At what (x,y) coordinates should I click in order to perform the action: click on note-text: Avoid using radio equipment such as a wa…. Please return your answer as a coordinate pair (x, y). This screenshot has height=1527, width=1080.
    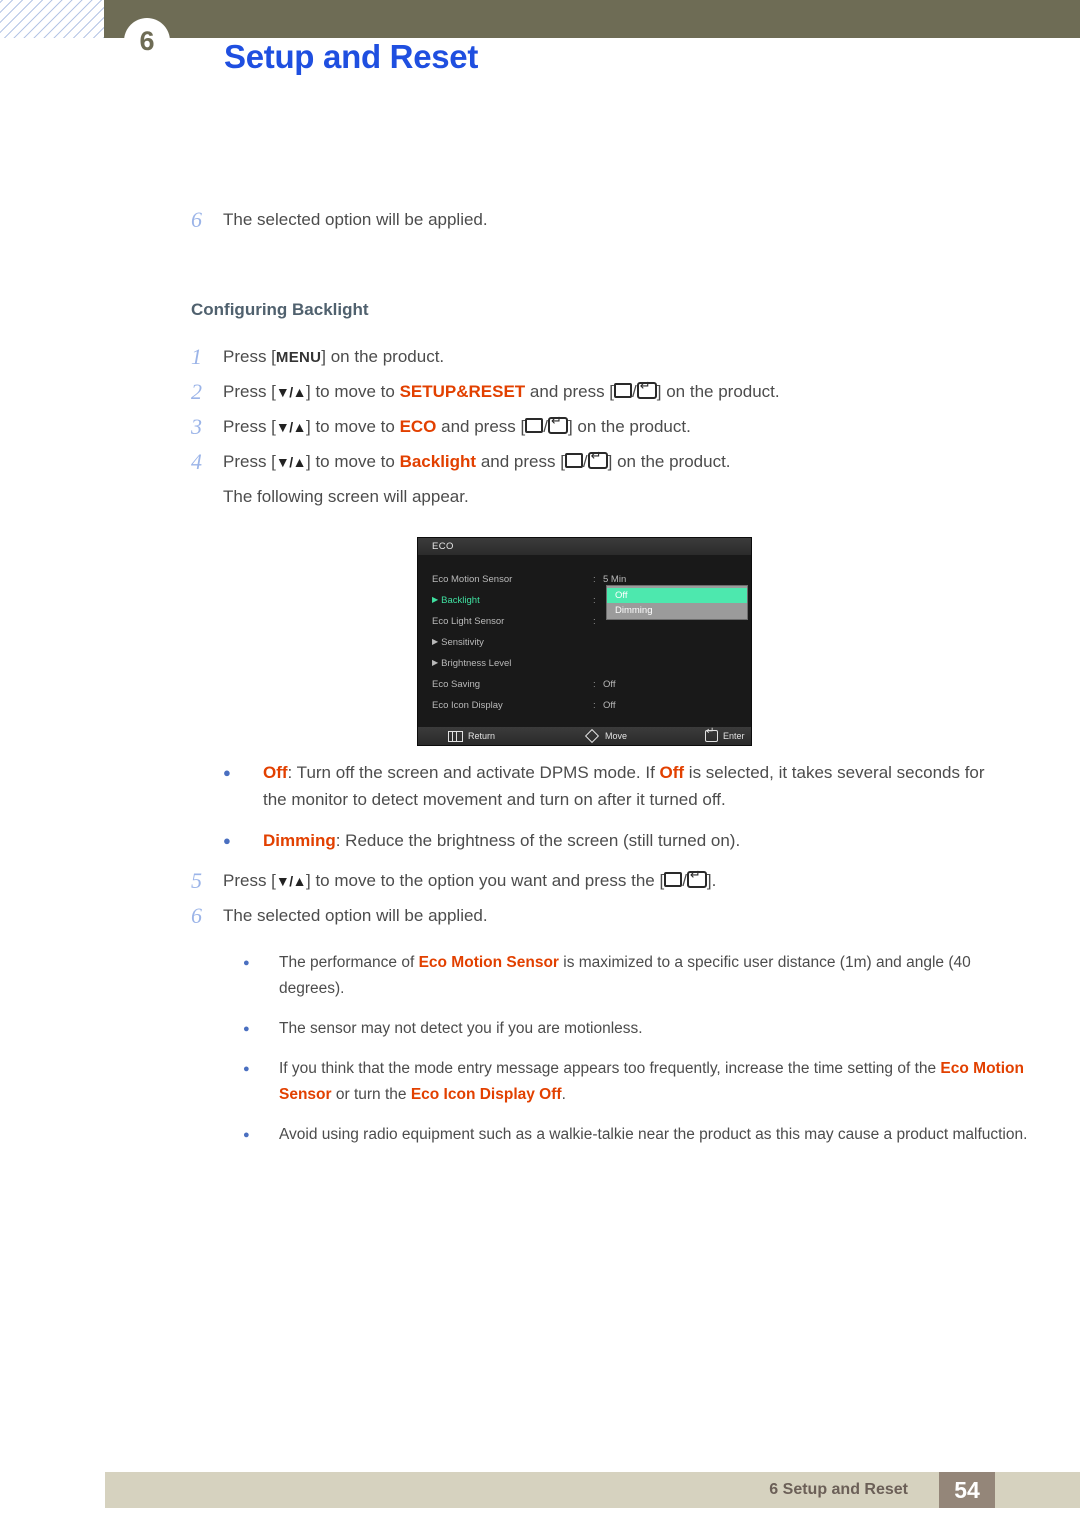
    Looking at the image, I should click on (653, 1134).